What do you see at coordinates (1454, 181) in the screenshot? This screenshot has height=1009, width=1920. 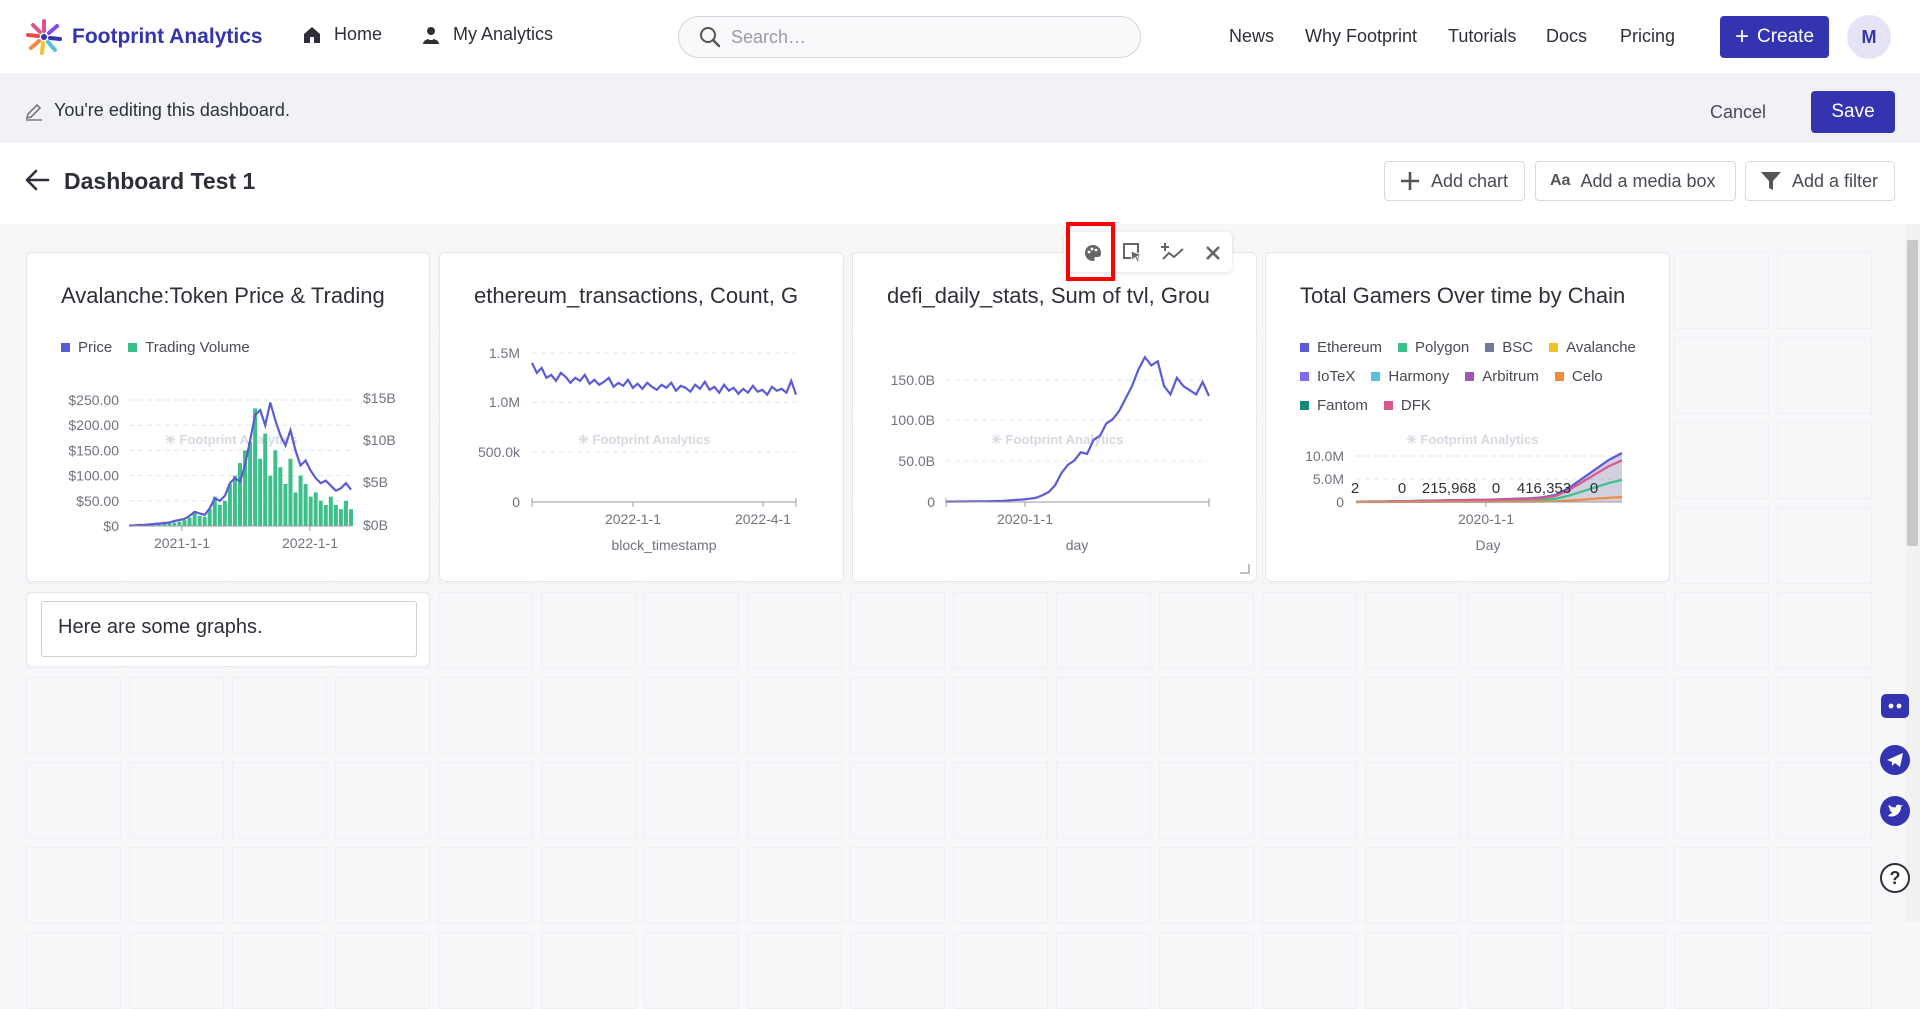 I see `add-chart-button: Add chart` at bounding box center [1454, 181].